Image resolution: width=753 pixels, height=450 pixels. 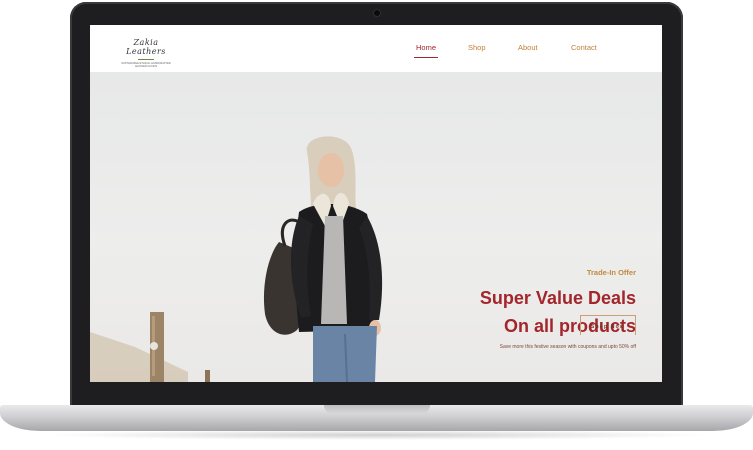 I want to click on nav-item-home: Home, so click(x=426, y=50).